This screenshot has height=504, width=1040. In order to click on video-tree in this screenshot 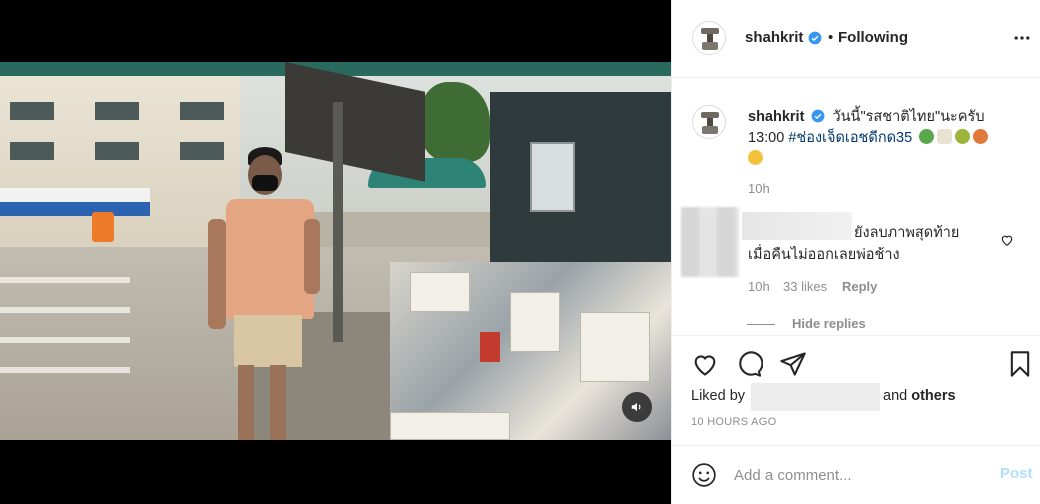, I will do `click(455, 122)`.